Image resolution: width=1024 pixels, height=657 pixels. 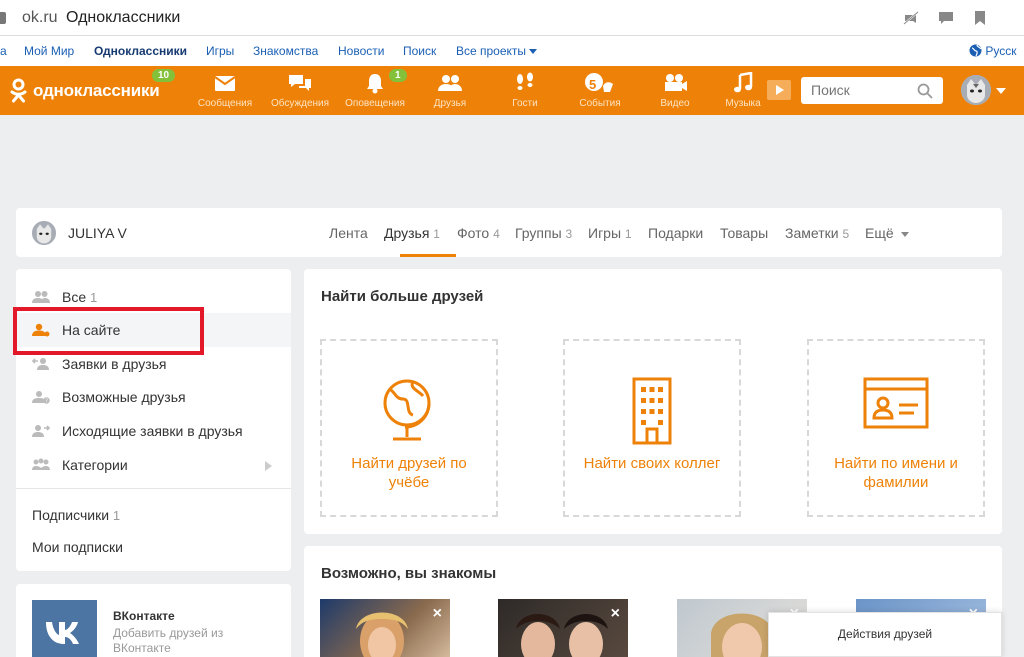 I want to click on url-domain: ok.ru, so click(x=40, y=17).